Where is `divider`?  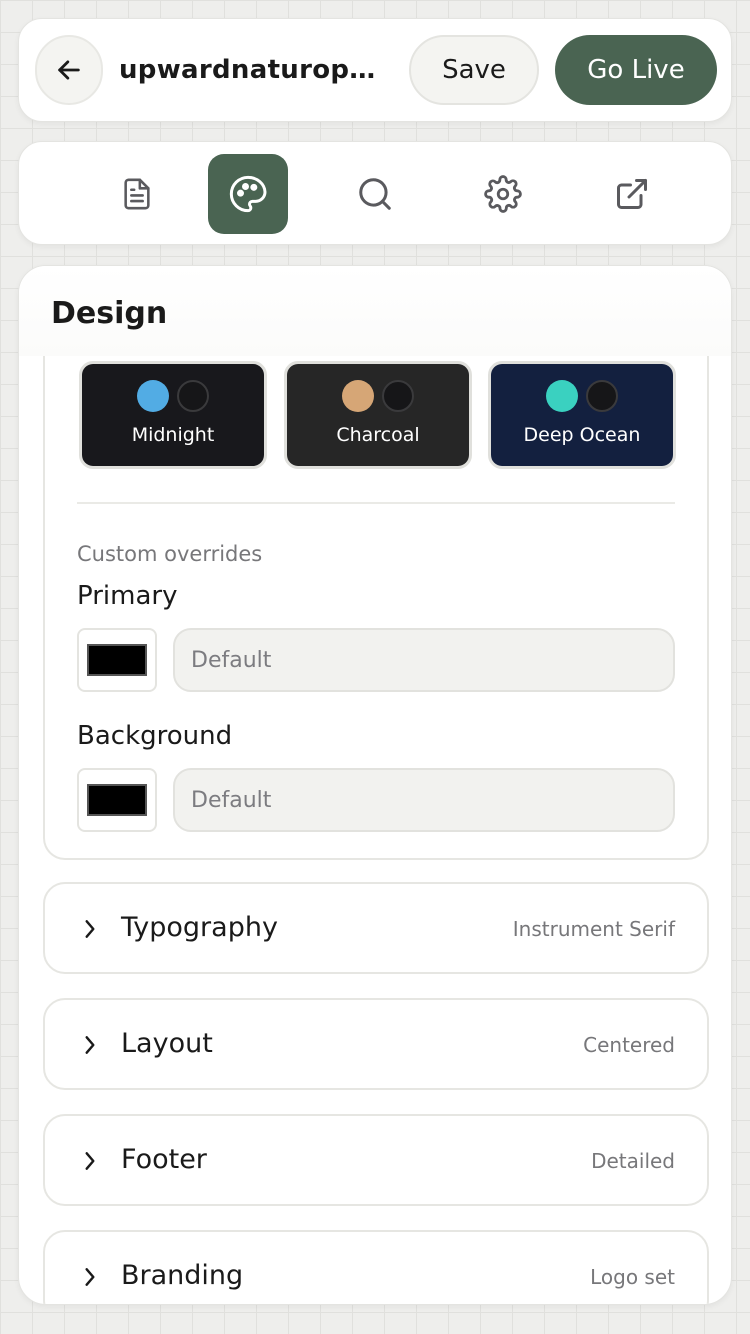
divider is located at coordinates (376, 503).